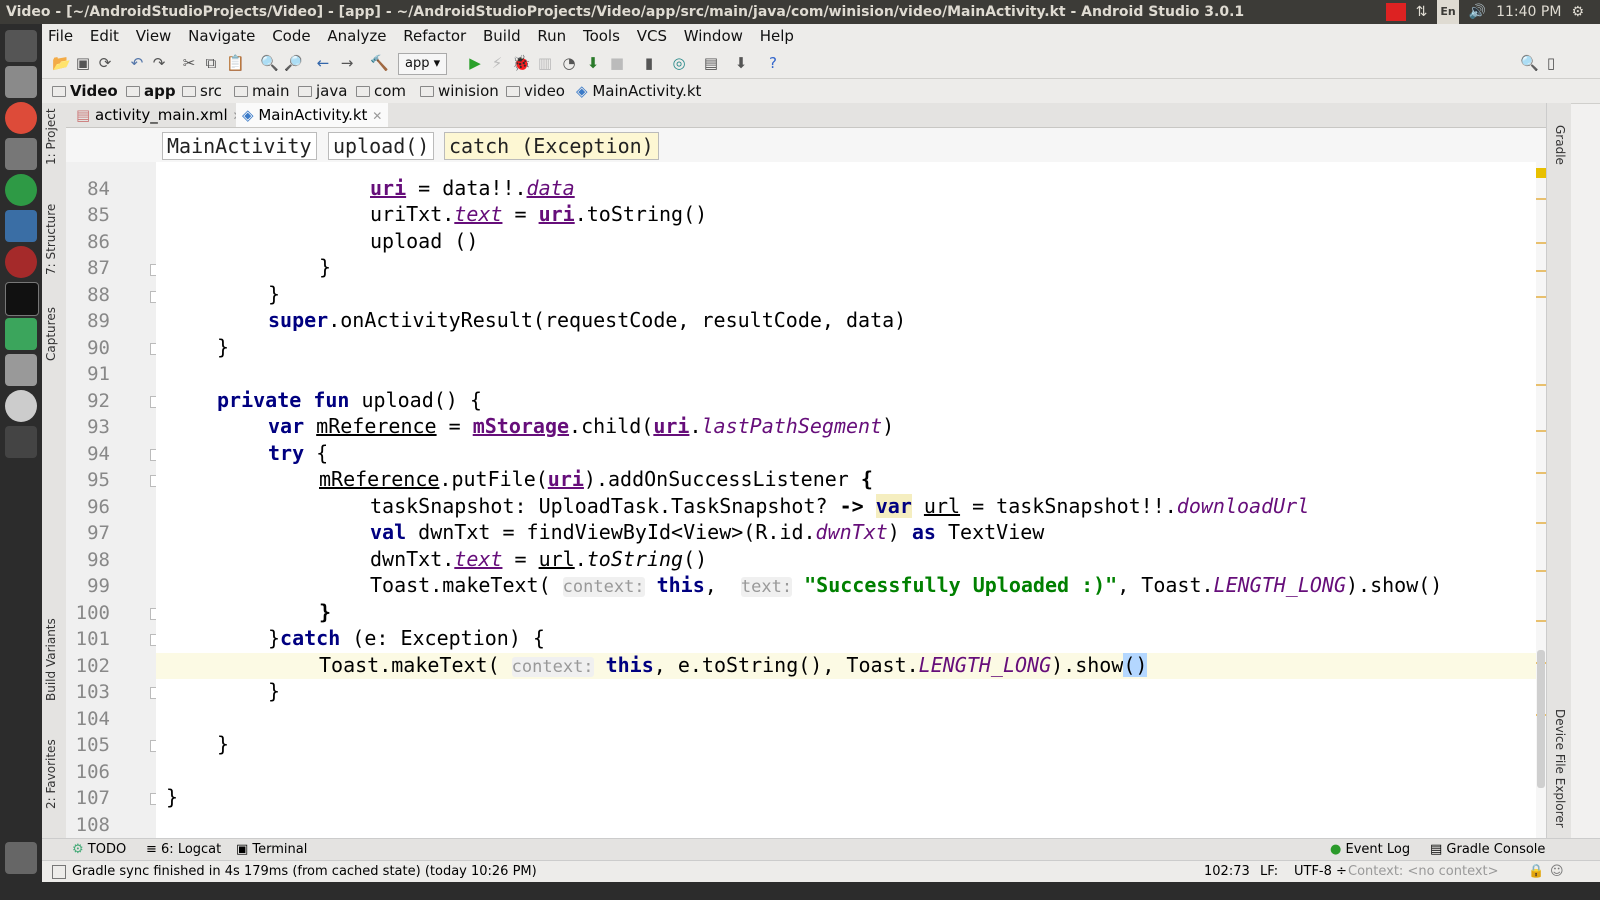  I want to click on terminal-button: ▣ Terminal, so click(271, 850).